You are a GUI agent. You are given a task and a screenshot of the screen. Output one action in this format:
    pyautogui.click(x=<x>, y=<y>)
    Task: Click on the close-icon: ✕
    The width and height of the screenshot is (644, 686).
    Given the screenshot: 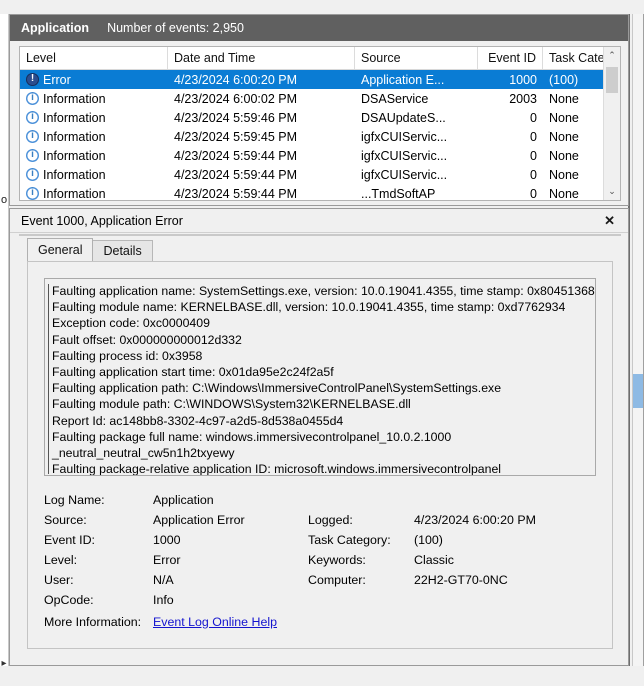 What is the action you would take?
    pyautogui.click(x=609, y=220)
    